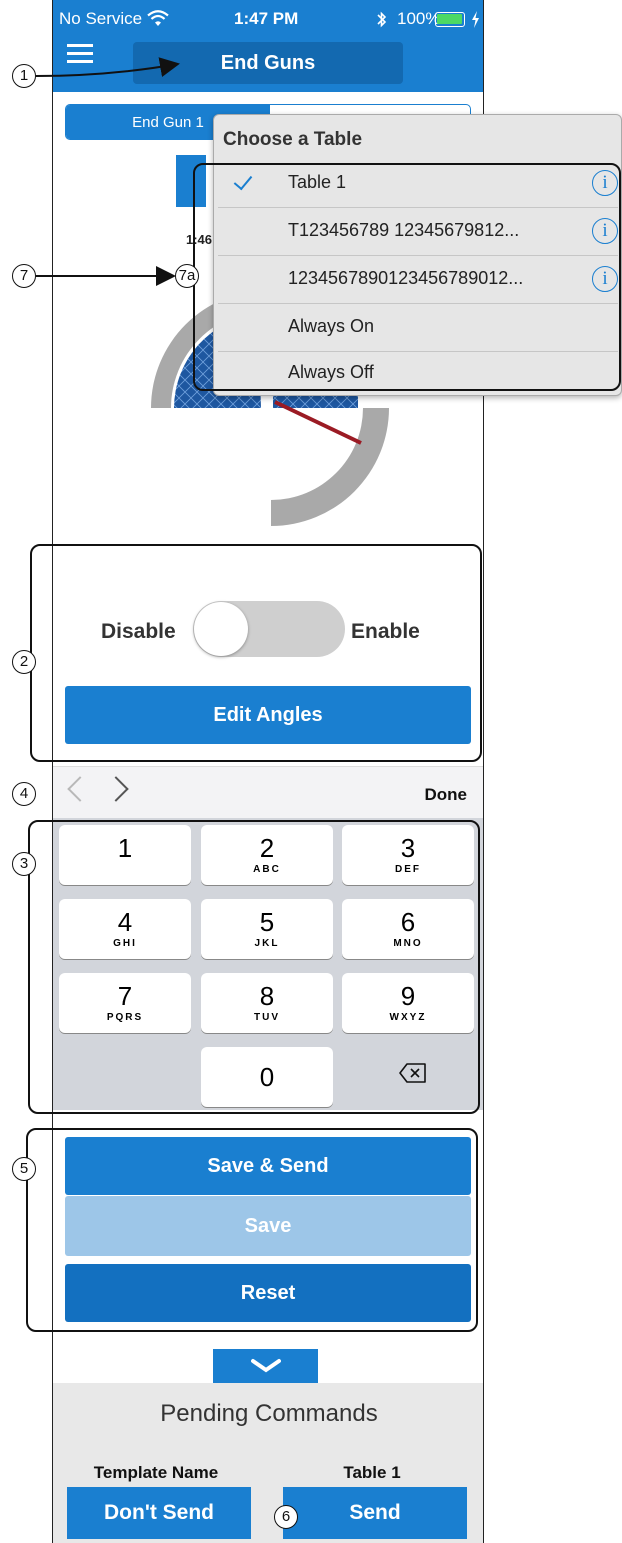 The height and width of the screenshot is (1543, 622). What do you see at coordinates (187, 276) in the screenshot?
I see `callout-7a: 7a` at bounding box center [187, 276].